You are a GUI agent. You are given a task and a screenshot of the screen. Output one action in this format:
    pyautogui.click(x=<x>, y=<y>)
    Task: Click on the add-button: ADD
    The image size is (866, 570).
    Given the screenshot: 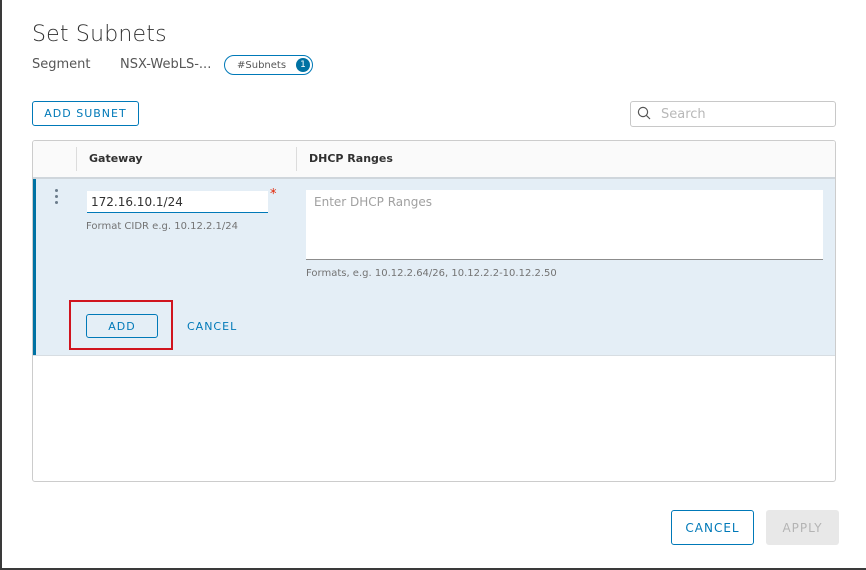 What is the action you would take?
    pyautogui.click(x=122, y=326)
    